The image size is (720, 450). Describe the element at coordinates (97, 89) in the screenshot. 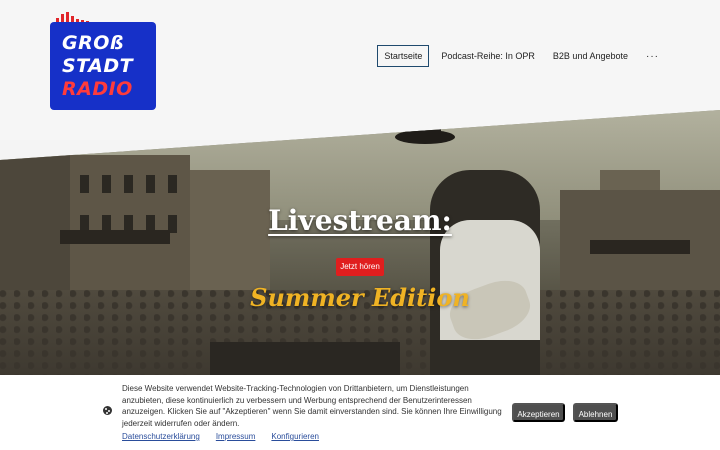

I see `logo-line-3: RADIO` at that location.